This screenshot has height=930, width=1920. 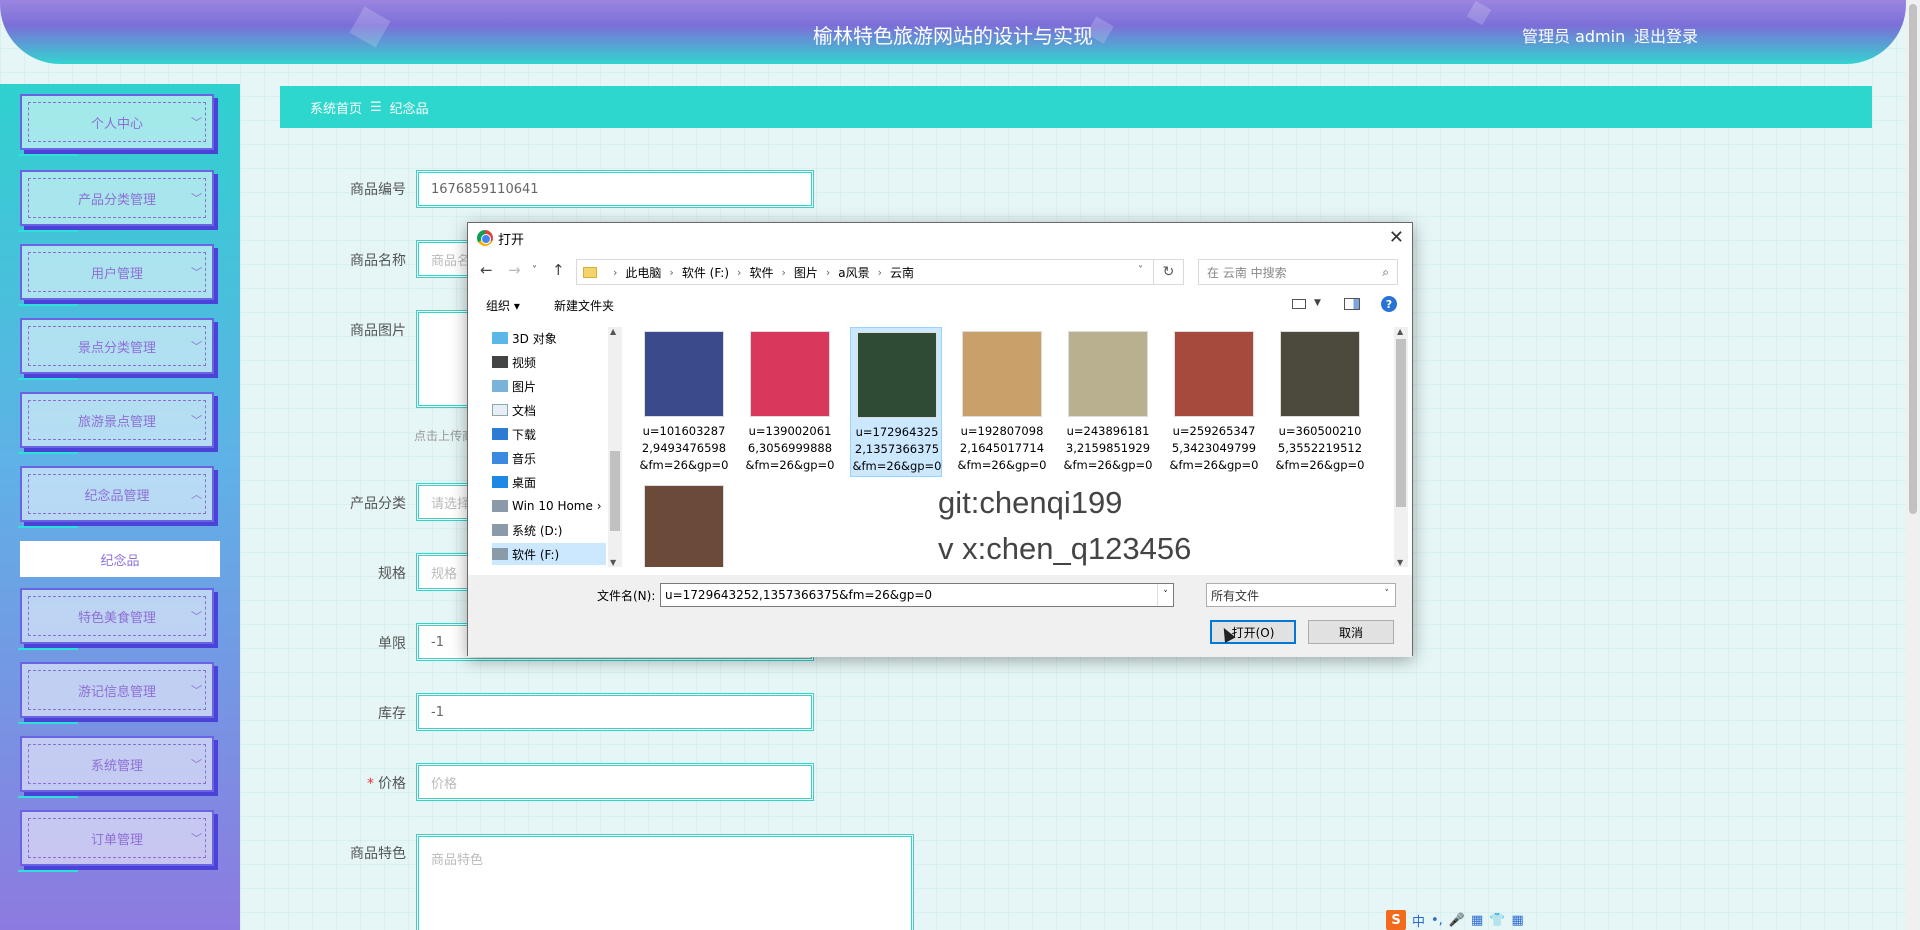 What do you see at coordinates (615, 189) in the screenshot?
I see `code-input: 1676859110641` at bounding box center [615, 189].